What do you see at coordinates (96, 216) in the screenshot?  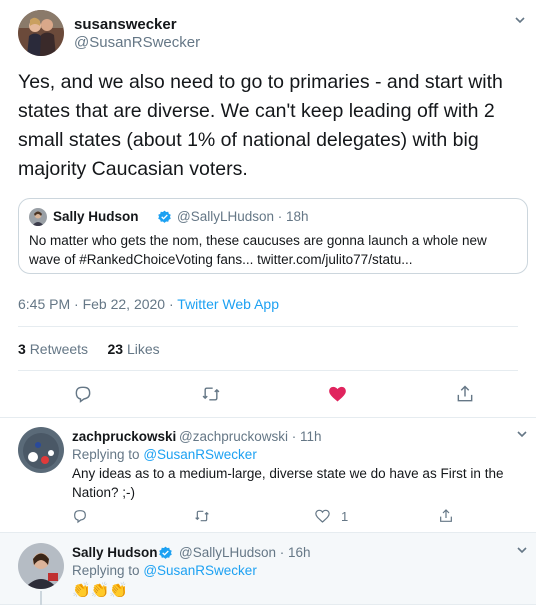 I see `quote-author-name: Sally Hudson` at bounding box center [96, 216].